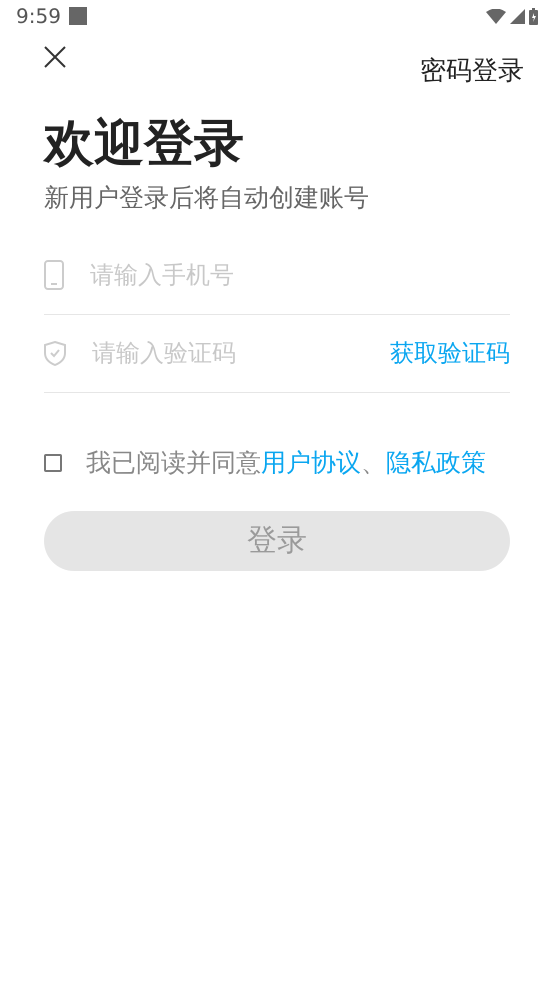 The width and height of the screenshot is (554, 984). Describe the element at coordinates (53, 463) in the screenshot. I see `checkbox` at that location.